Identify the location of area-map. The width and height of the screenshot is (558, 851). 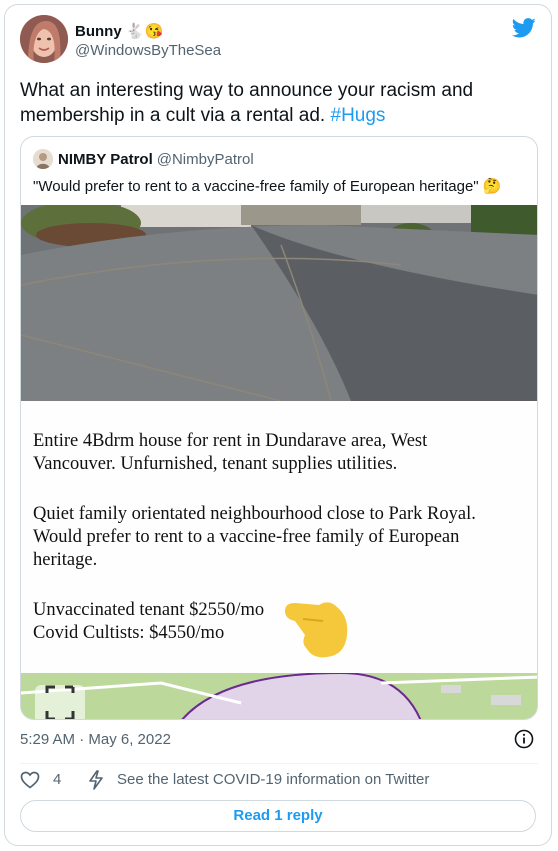
(279, 696).